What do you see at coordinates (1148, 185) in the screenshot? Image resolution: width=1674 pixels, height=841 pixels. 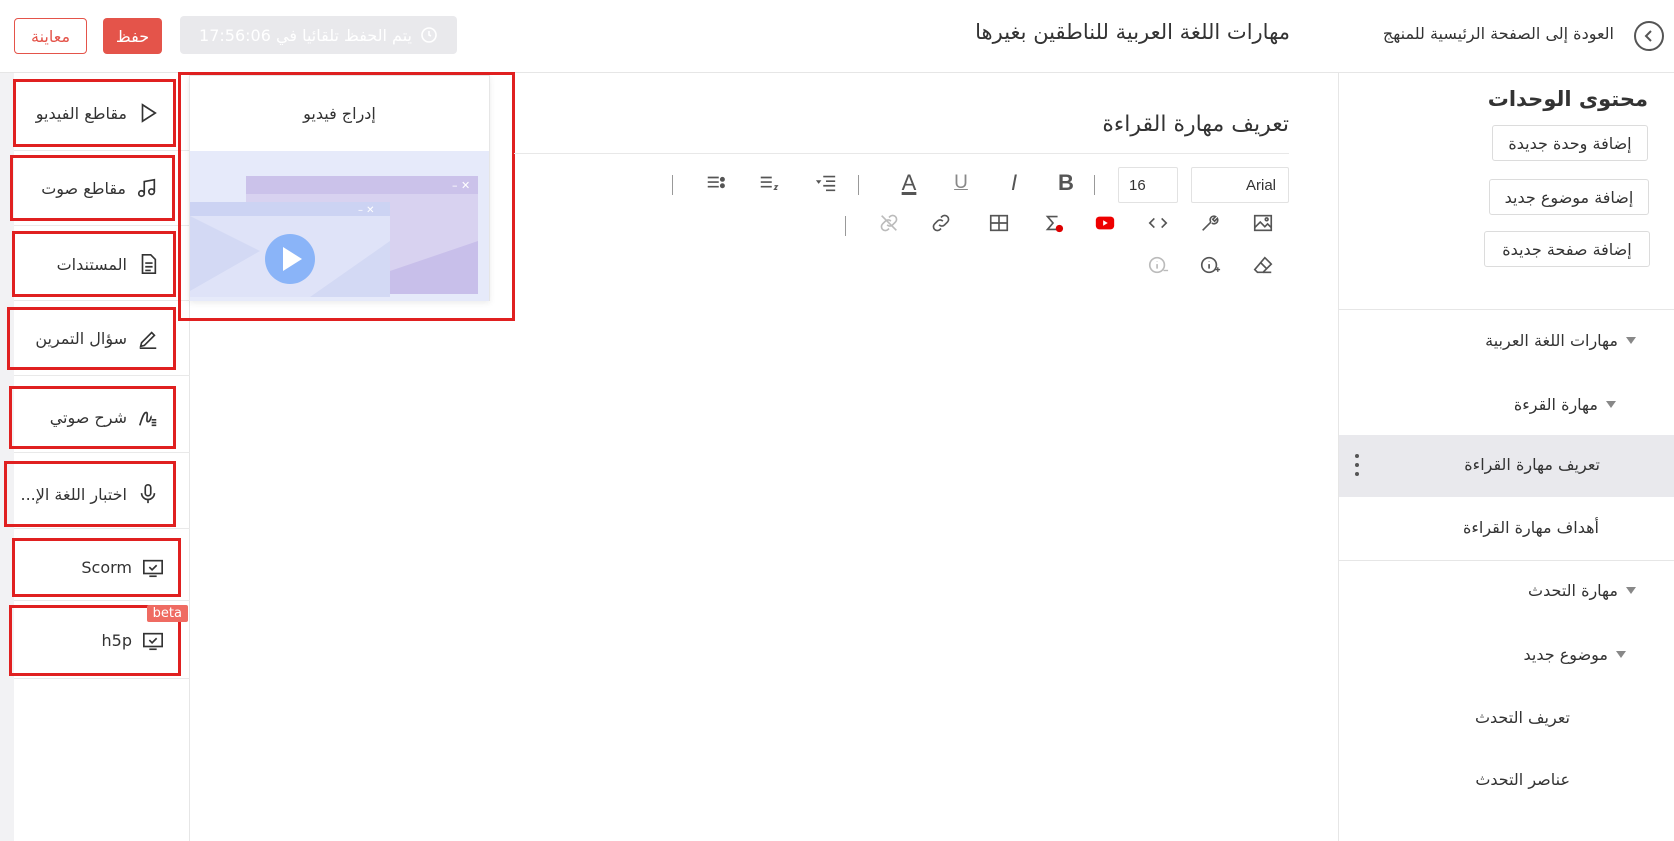 I see `font-size-input: 16` at bounding box center [1148, 185].